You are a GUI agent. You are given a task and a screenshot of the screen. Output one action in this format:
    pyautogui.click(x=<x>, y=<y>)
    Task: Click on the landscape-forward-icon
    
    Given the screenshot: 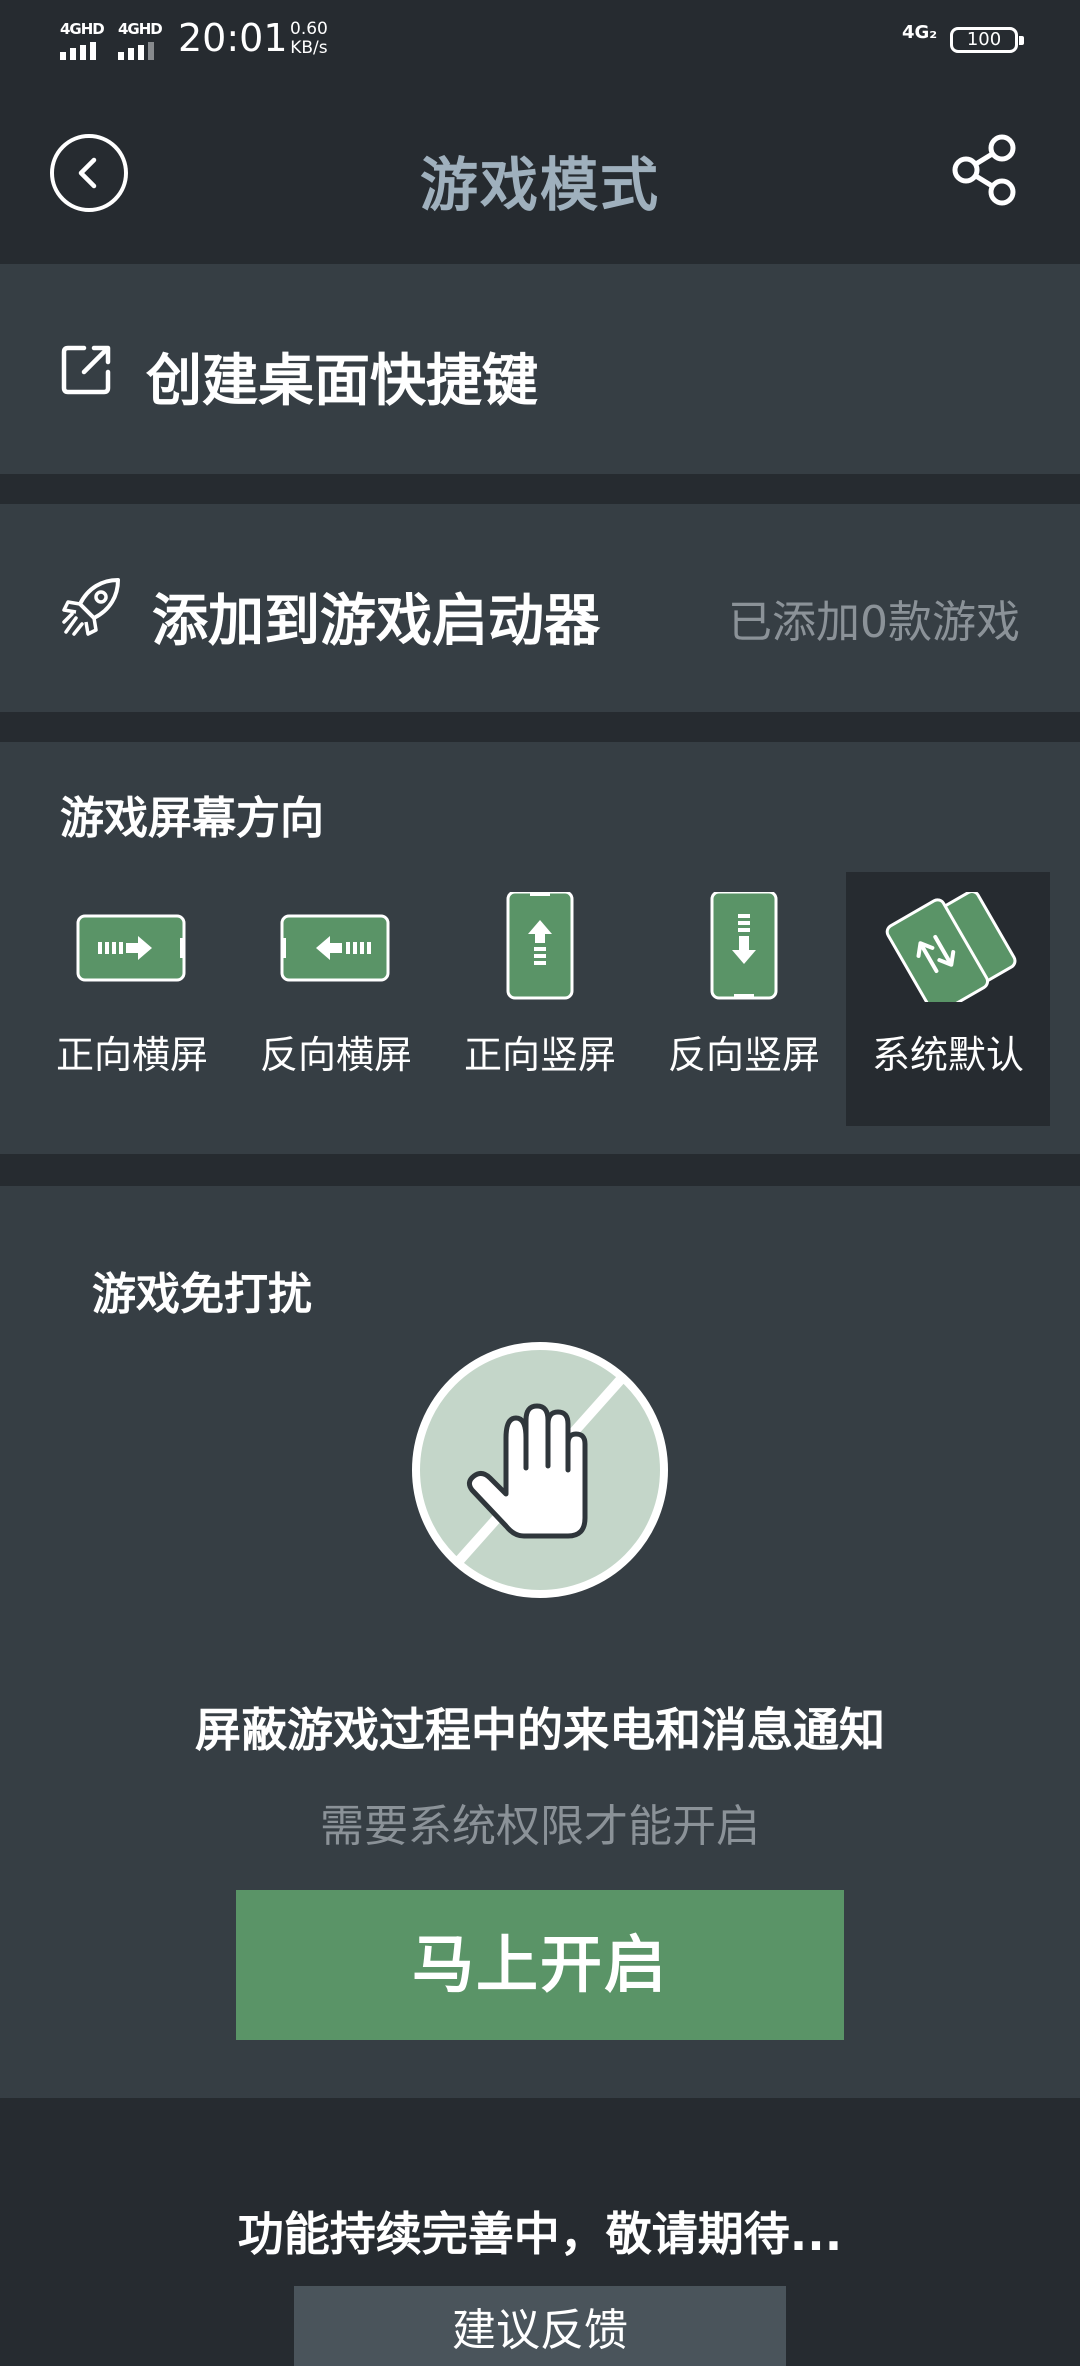 What is the action you would take?
    pyautogui.click(x=131, y=948)
    